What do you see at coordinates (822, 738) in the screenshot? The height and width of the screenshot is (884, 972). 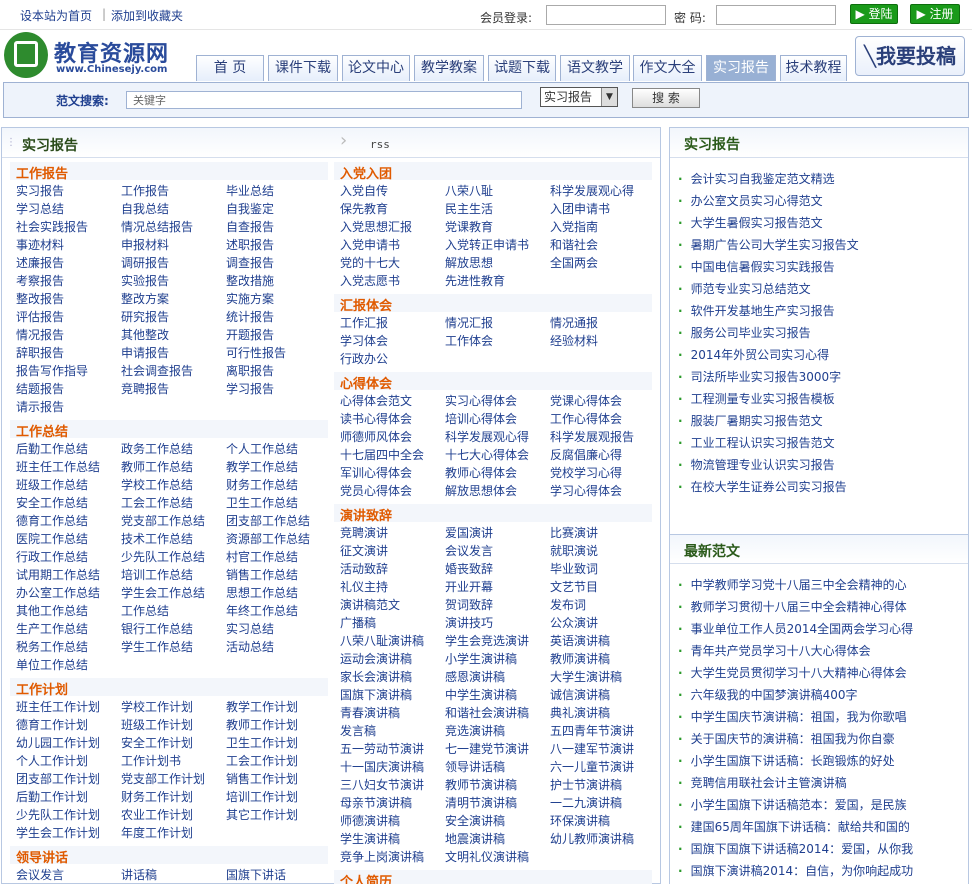 I see `article-link: 关于国庆节的演讲稿：祖国我为你自豪` at bounding box center [822, 738].